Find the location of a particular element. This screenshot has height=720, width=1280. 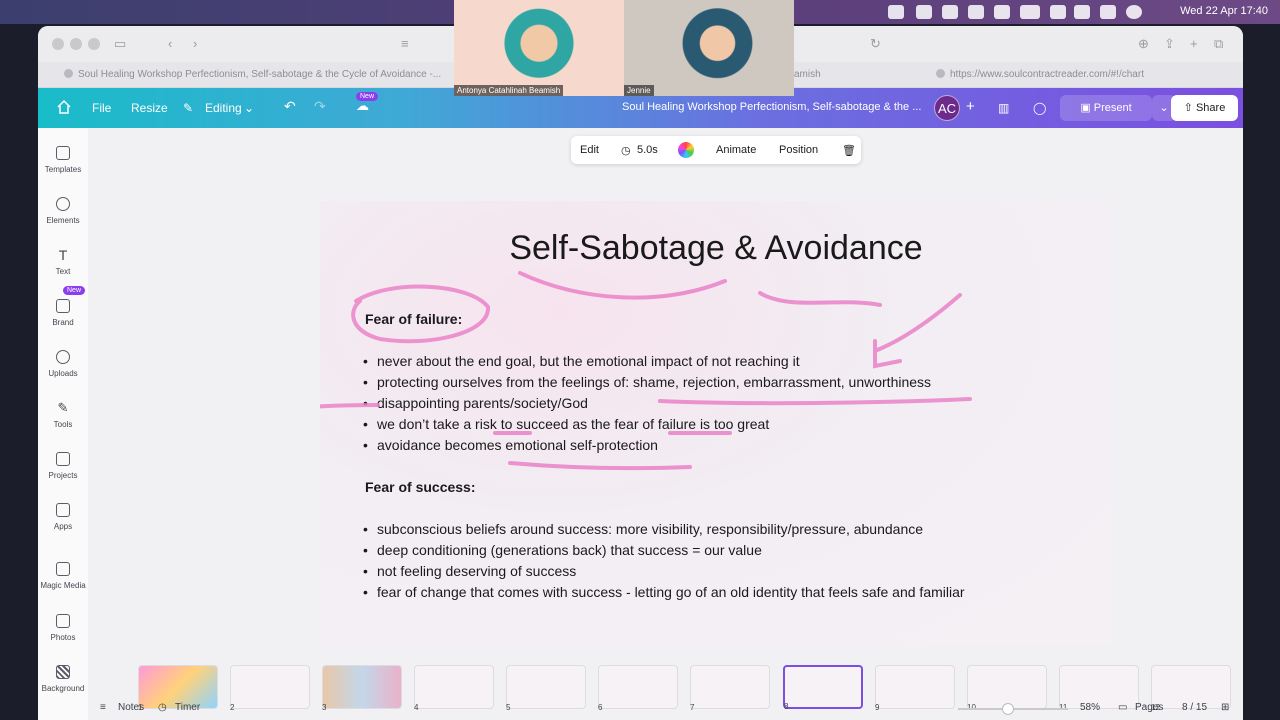

timer-button: Timer is located at coordinates (187, 707).